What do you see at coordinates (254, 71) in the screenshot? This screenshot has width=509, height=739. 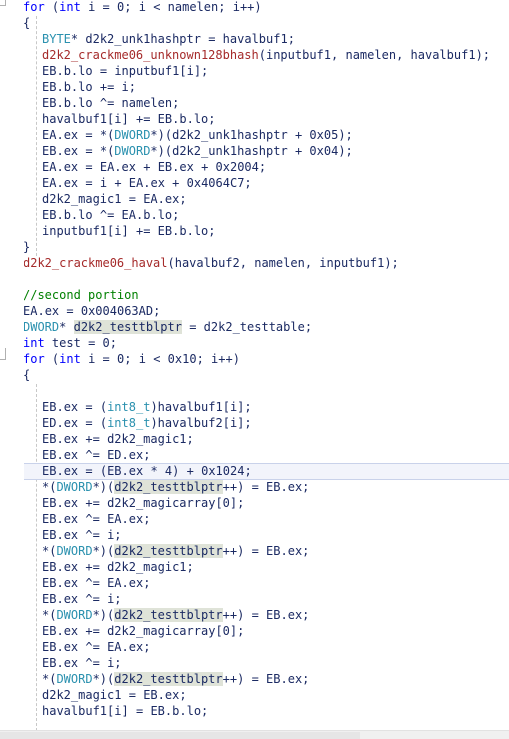 I see `code-line: EB.b.lo = inputbuf1[i];` at bounding box center [254, 71].